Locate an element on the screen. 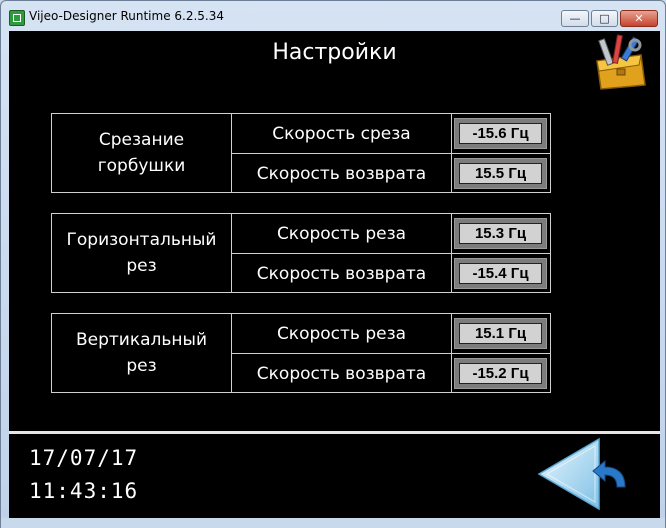  value-text: 15.1 Гц is located at coordinates (500, 333).